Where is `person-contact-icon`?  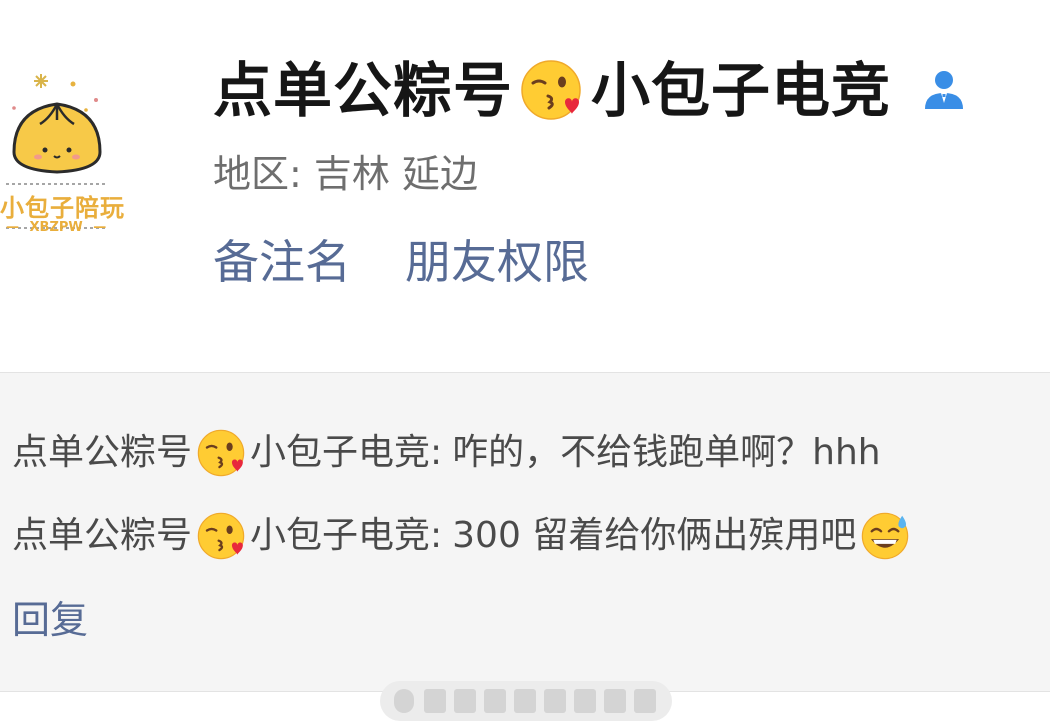
person-contact-icon is located at coordinates (944, 90).